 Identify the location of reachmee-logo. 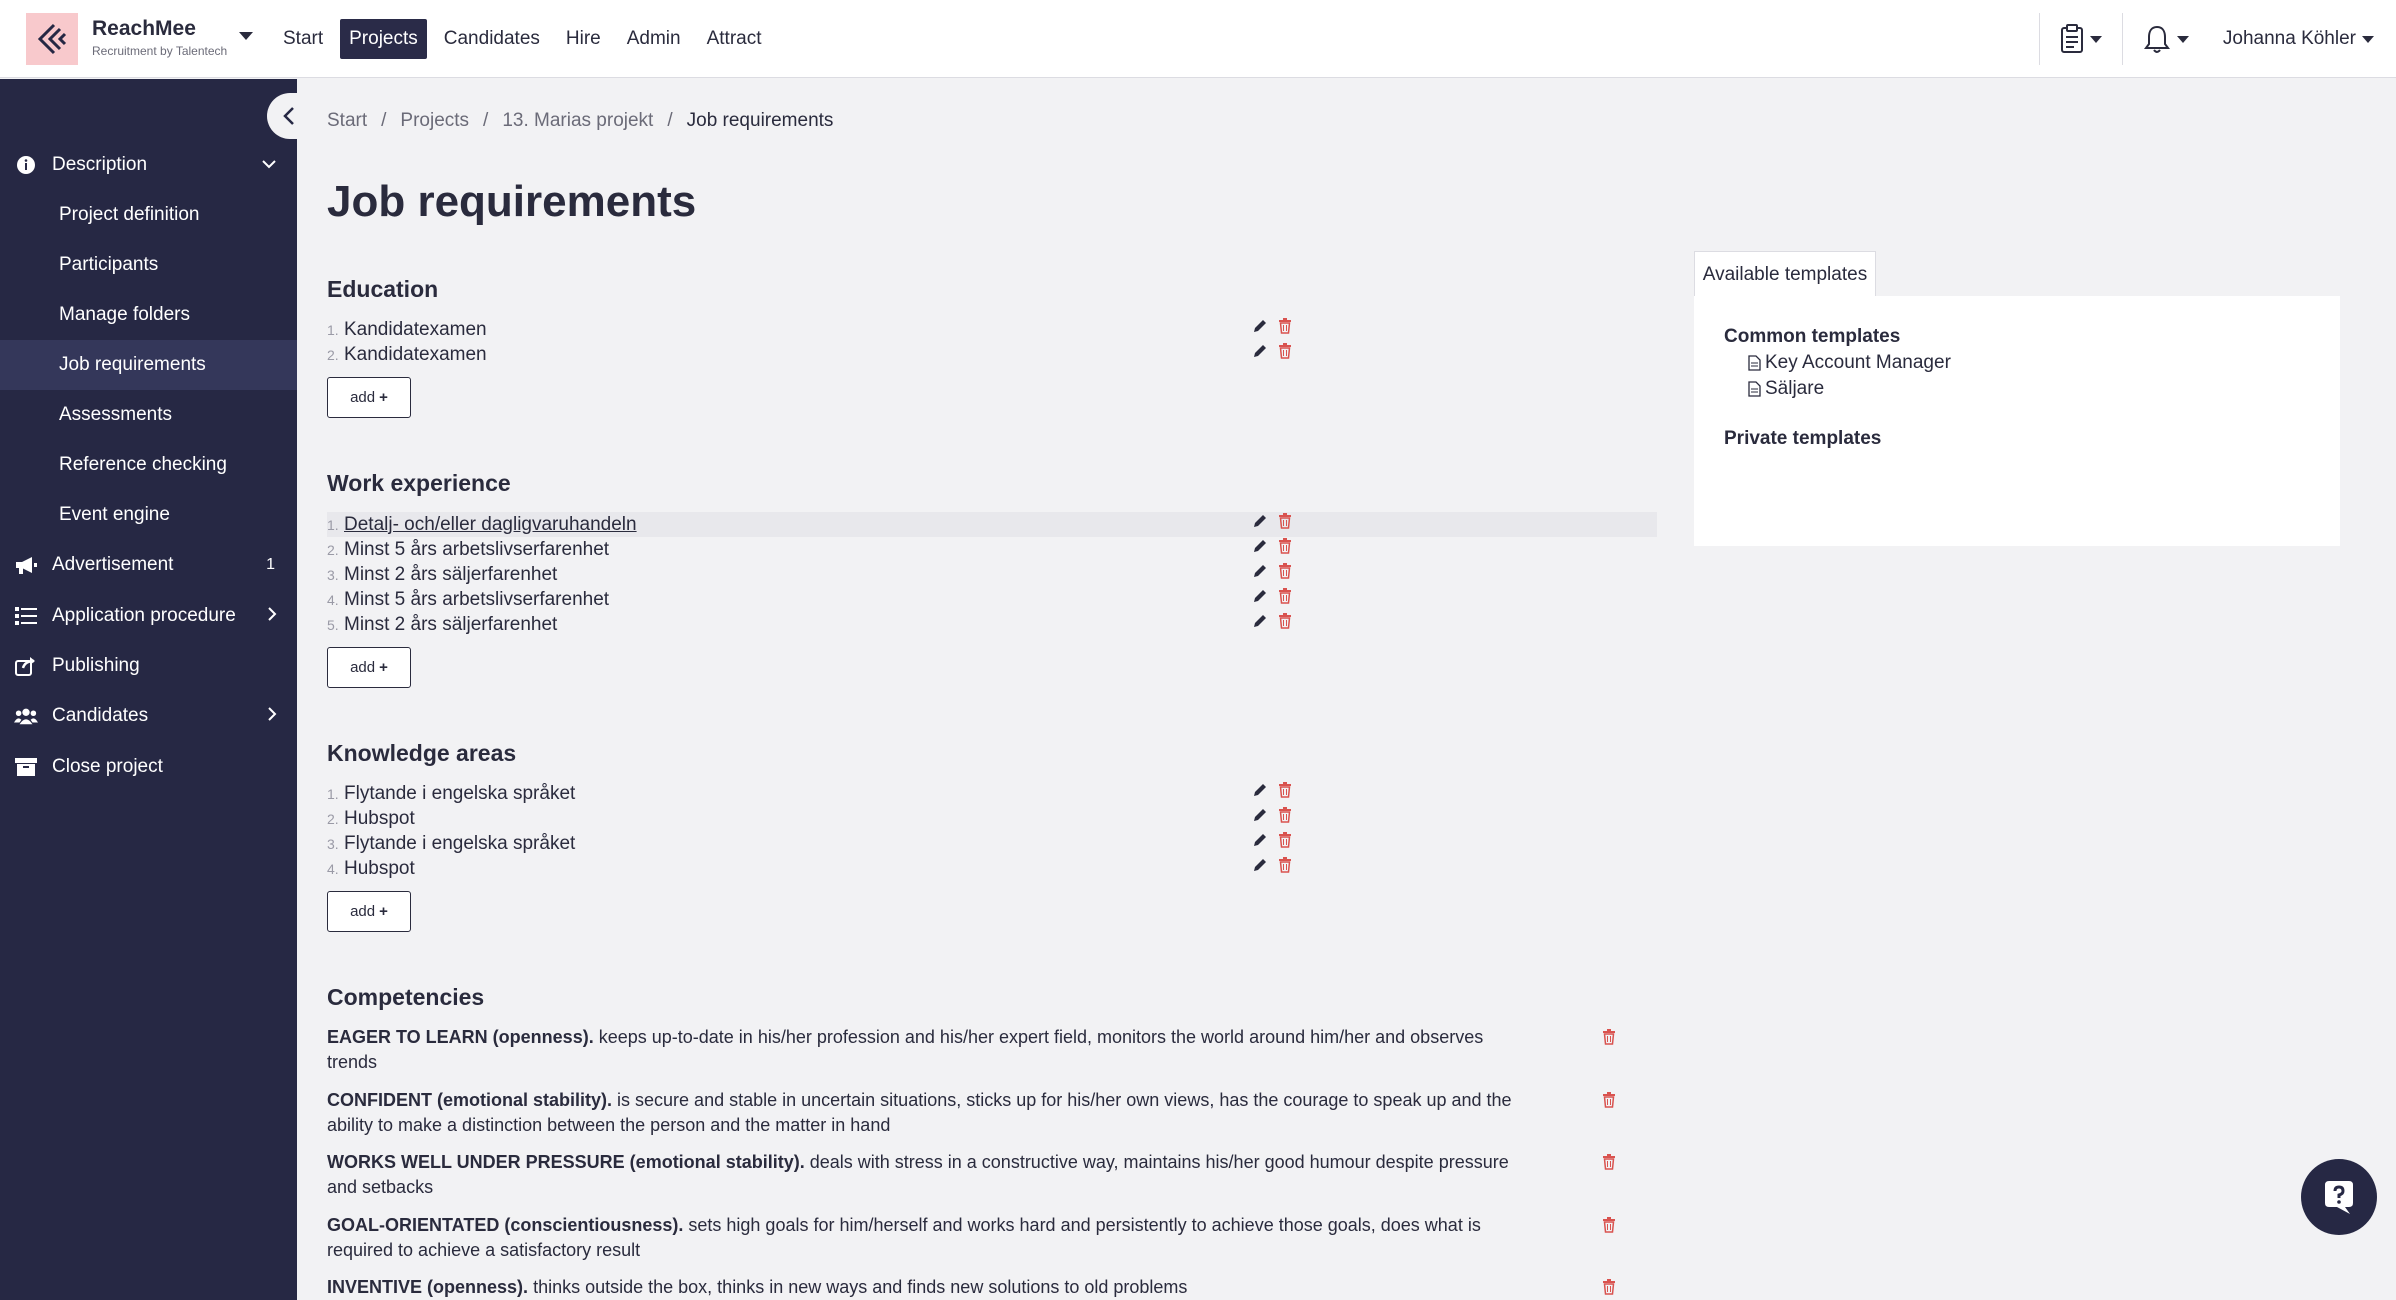
(52, 39).